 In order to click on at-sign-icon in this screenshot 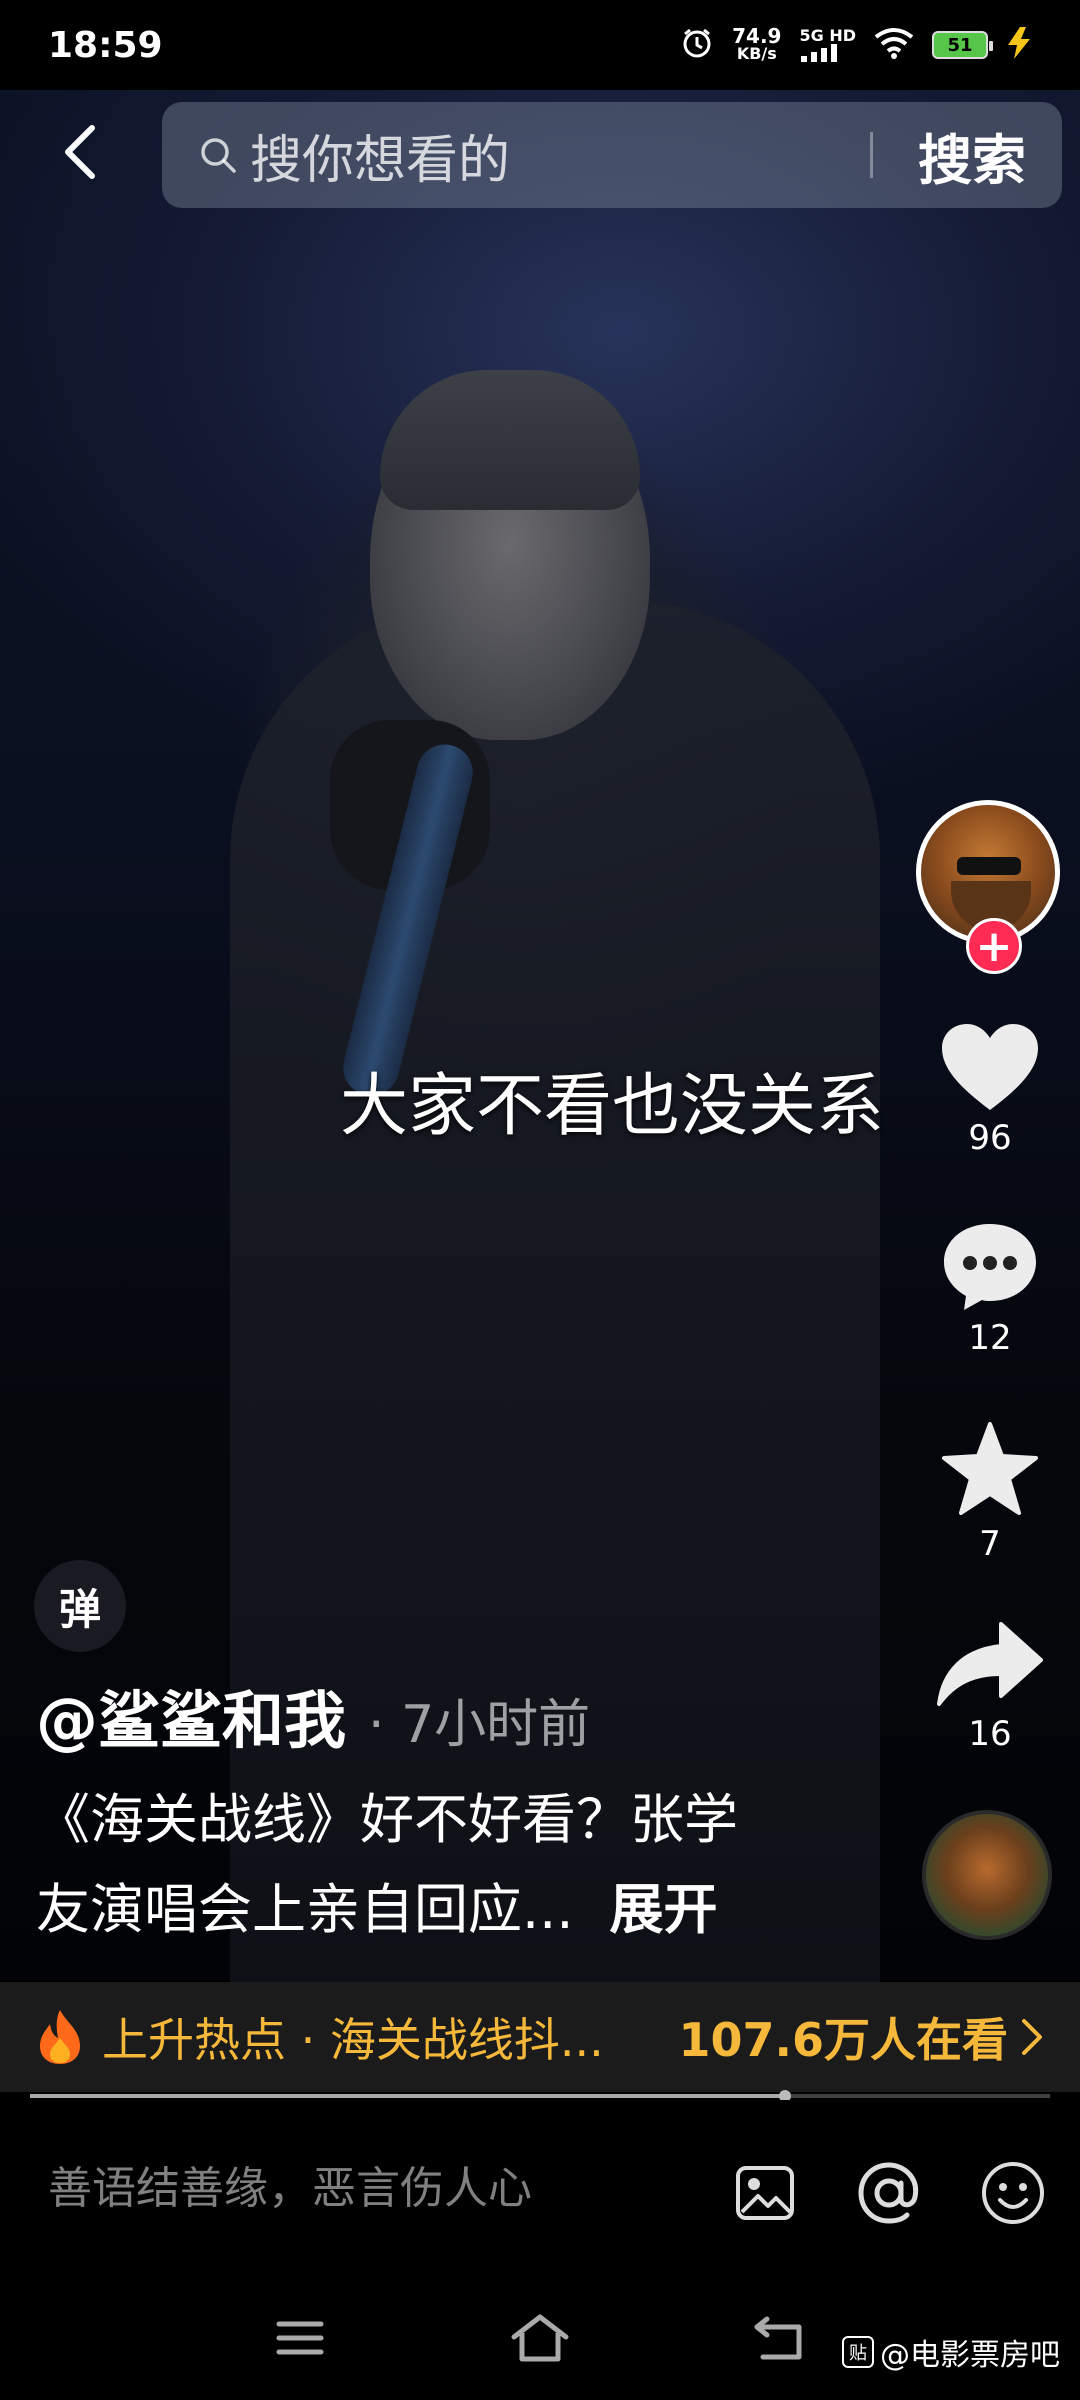, I will do `click(888, 2193)`.